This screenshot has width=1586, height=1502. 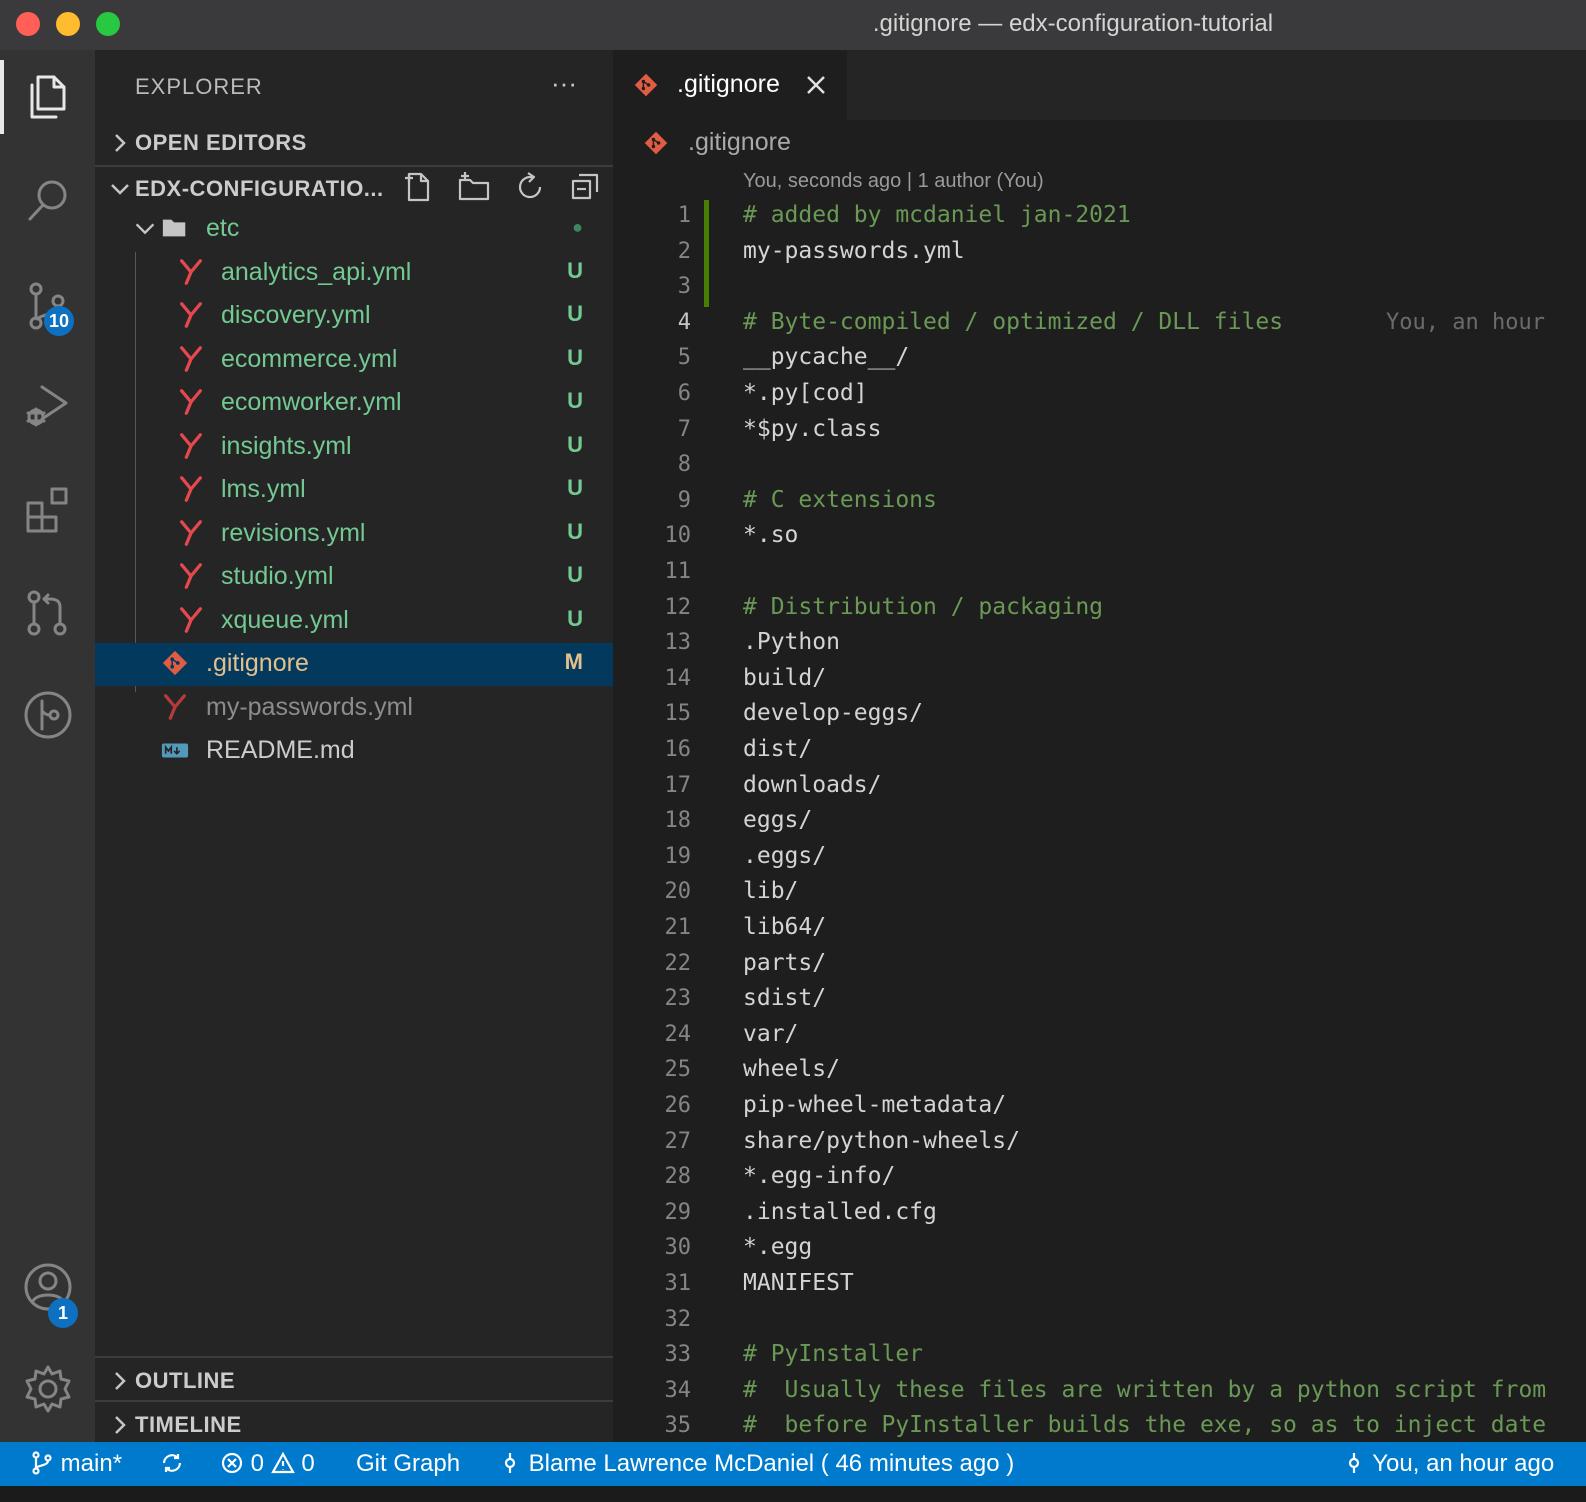 I want to click on code-line: 6 *.py[cod], so click(x=1099, y=396).